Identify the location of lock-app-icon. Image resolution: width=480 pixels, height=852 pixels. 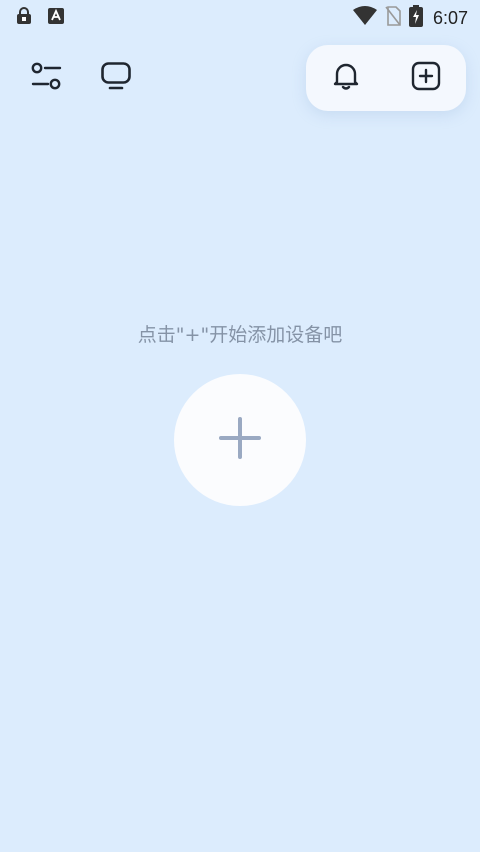
(24, 18).